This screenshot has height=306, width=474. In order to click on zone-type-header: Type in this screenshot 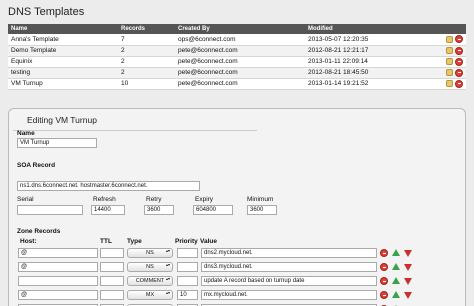, I will do `click(134, 241)`.